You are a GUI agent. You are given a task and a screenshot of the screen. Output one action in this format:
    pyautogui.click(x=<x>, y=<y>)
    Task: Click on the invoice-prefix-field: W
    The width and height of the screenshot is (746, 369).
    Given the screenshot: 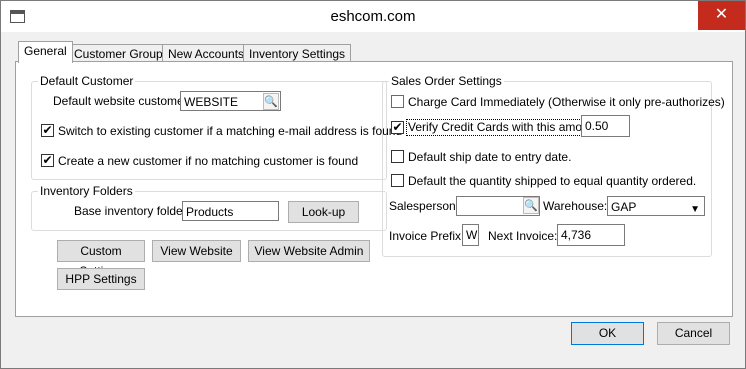 What is the action you would take?
    pyautogui.click(x=470, y=235)
    